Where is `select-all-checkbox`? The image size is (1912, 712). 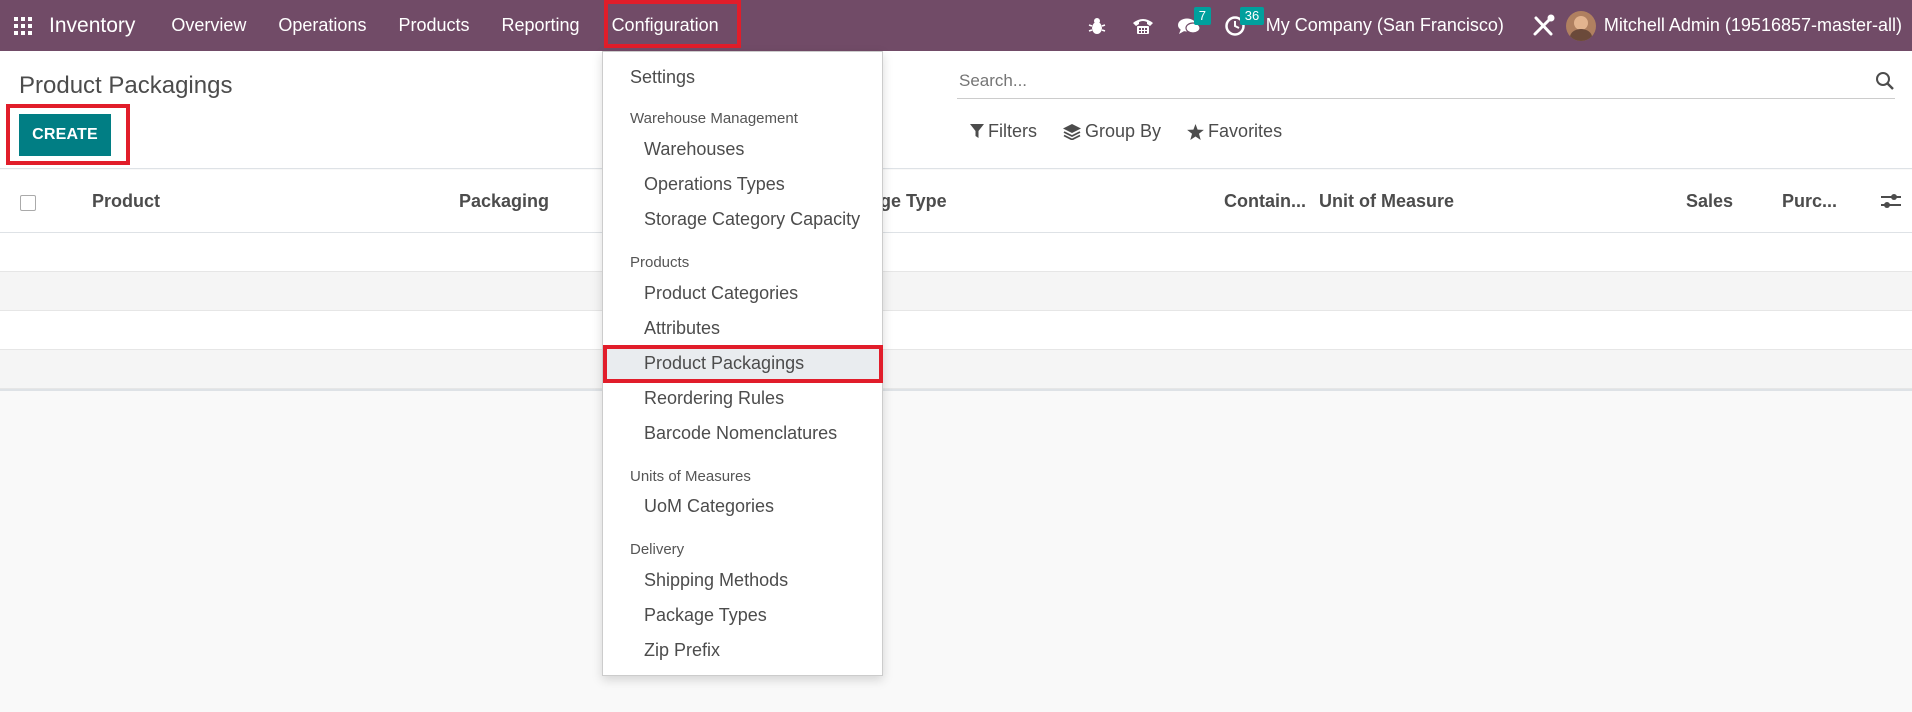
select-all-checkbox is located at coordinates (28, 203).